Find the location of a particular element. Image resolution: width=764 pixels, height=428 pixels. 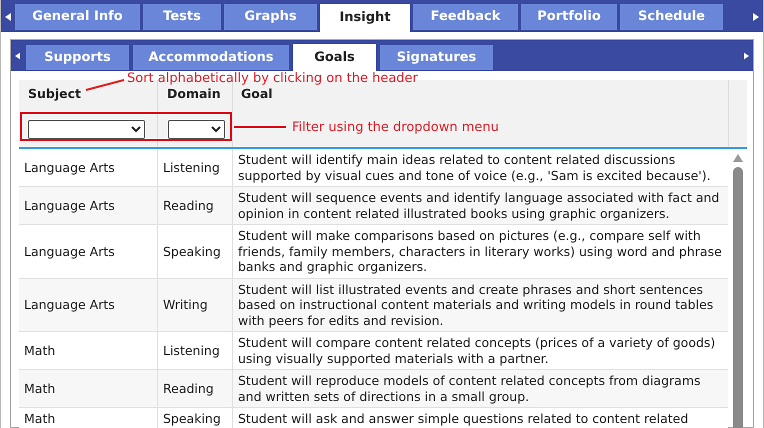

goal-cell: Student will list illustrated events and create phrases and short sentences based on instructional content materials and writing models in round tables with peers for edits and revision. is located at coordinates (476, 305).